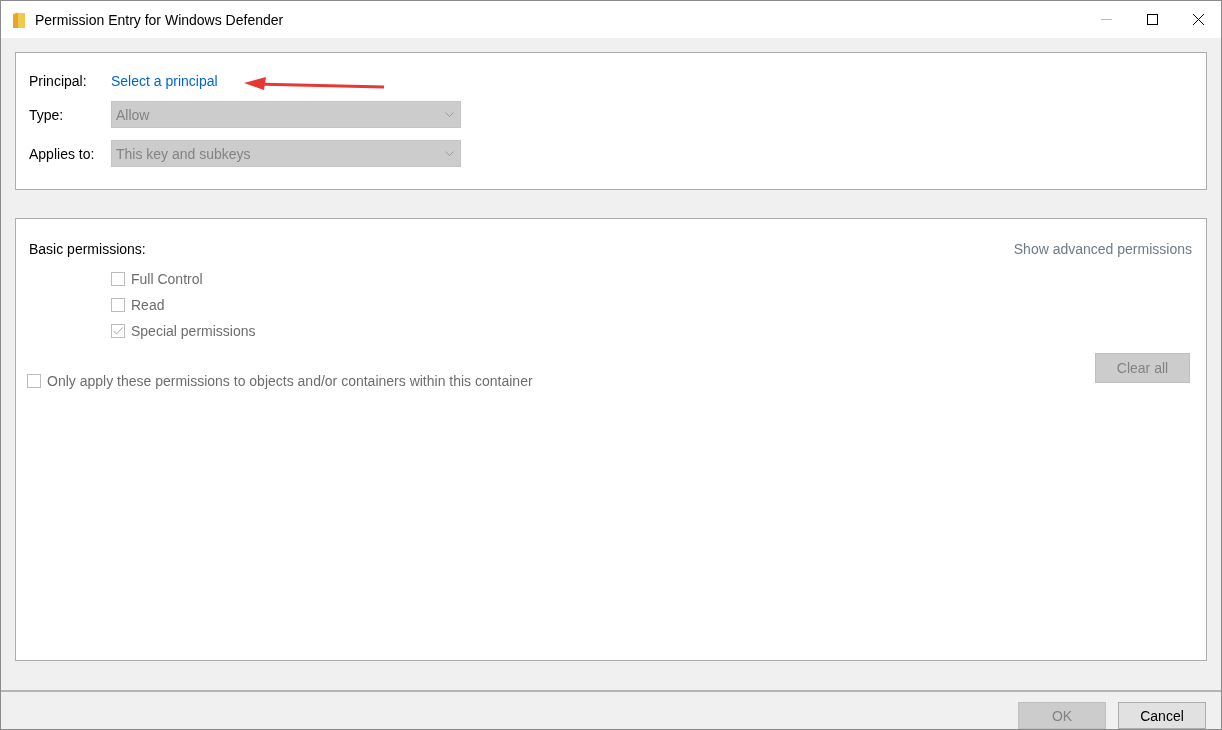 The height and width of the screenshot is (730, 1222). Describe the element at coordinates (87, 249) in the screenshot. I see `section-heading: Basic permissions:` at that location.